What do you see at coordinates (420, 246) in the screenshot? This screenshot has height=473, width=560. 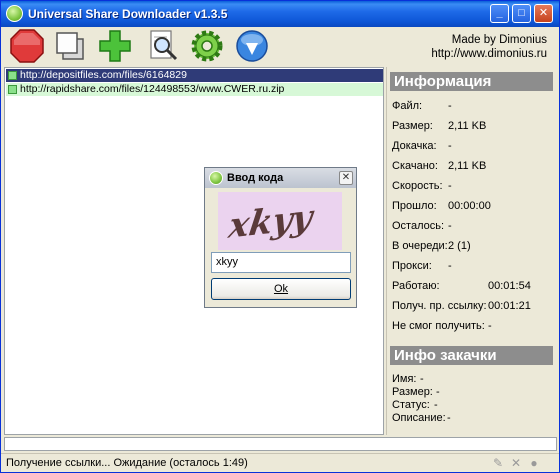 I see `info-label-queue: В очереди:` at bounding box center [420, 246].